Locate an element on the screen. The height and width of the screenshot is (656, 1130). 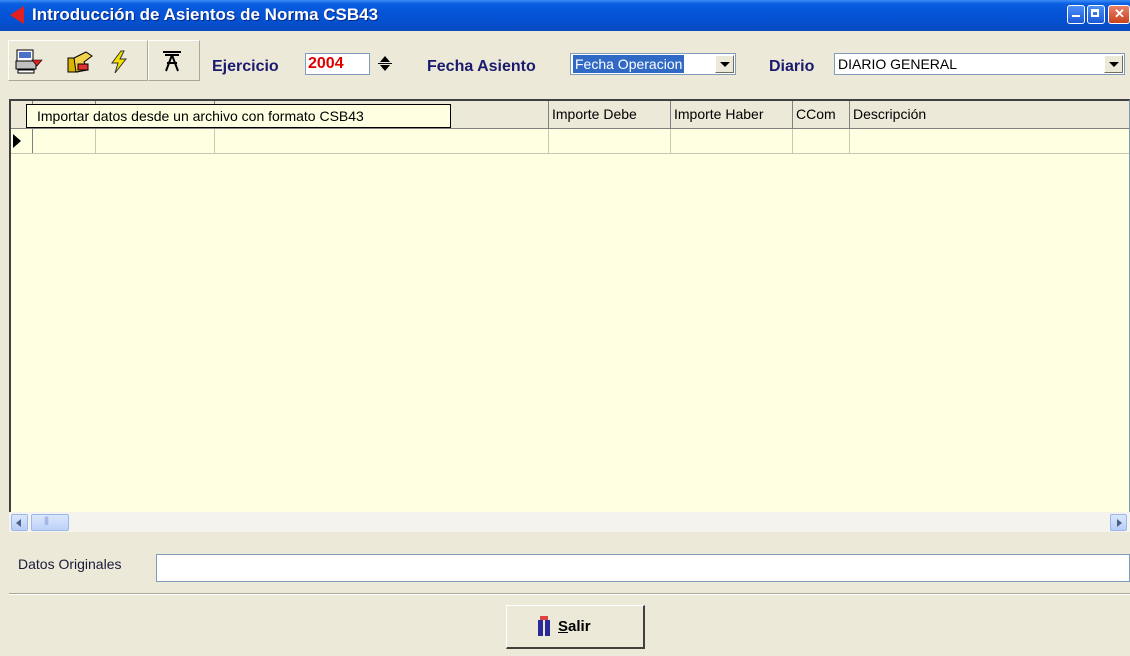
diario-select: DIARIO GENERAL is located at coordinates (979, 64).